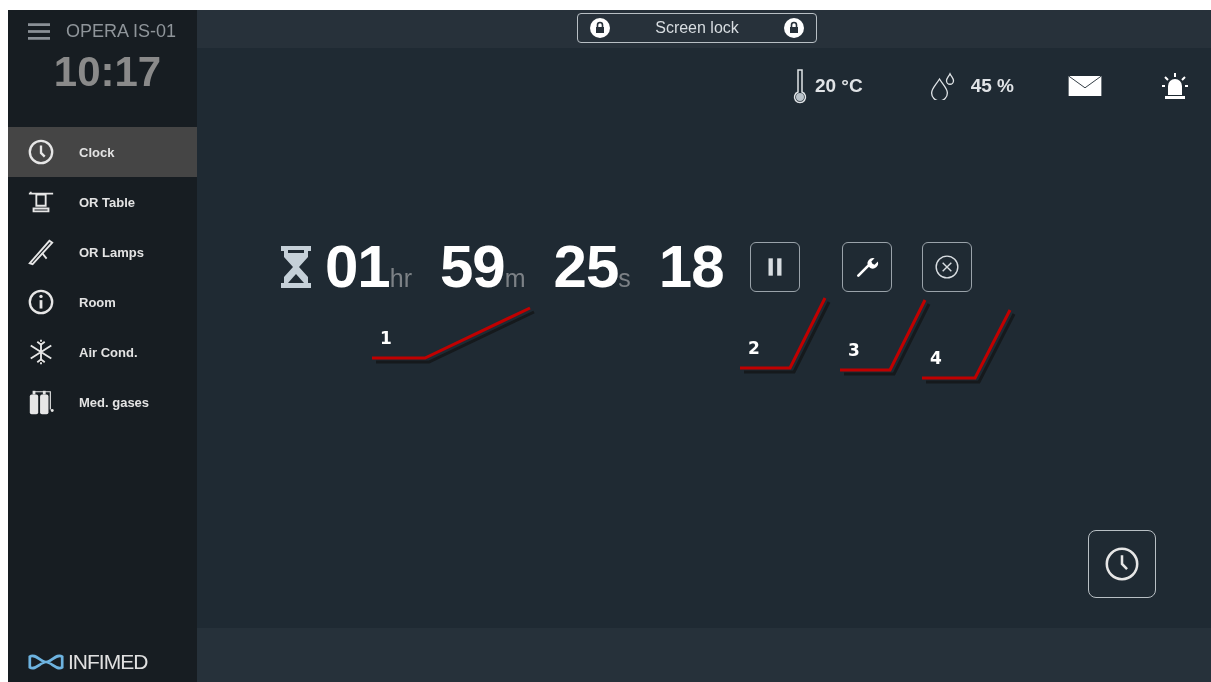  I want to click on alarm-light-icon, so click(1175, 86).